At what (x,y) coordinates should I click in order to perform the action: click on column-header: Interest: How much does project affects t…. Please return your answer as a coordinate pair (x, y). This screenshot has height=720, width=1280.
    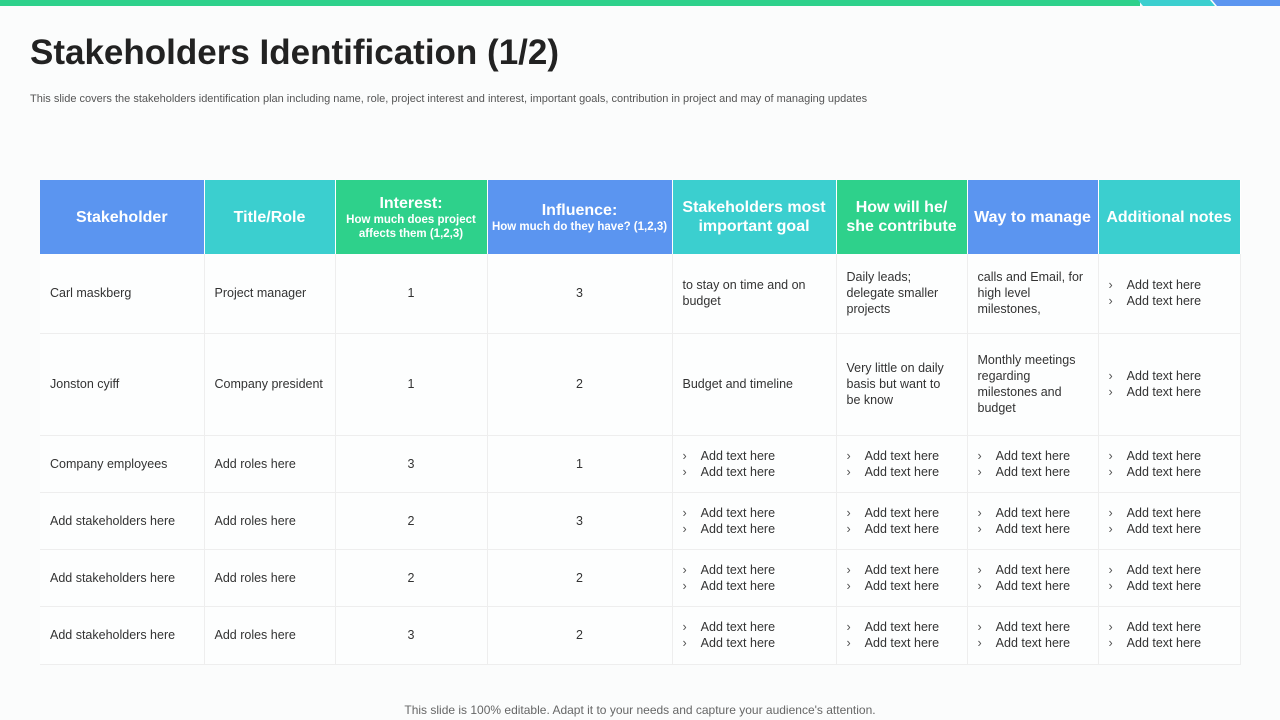
    Looking at the image, I should click on (411, 217).